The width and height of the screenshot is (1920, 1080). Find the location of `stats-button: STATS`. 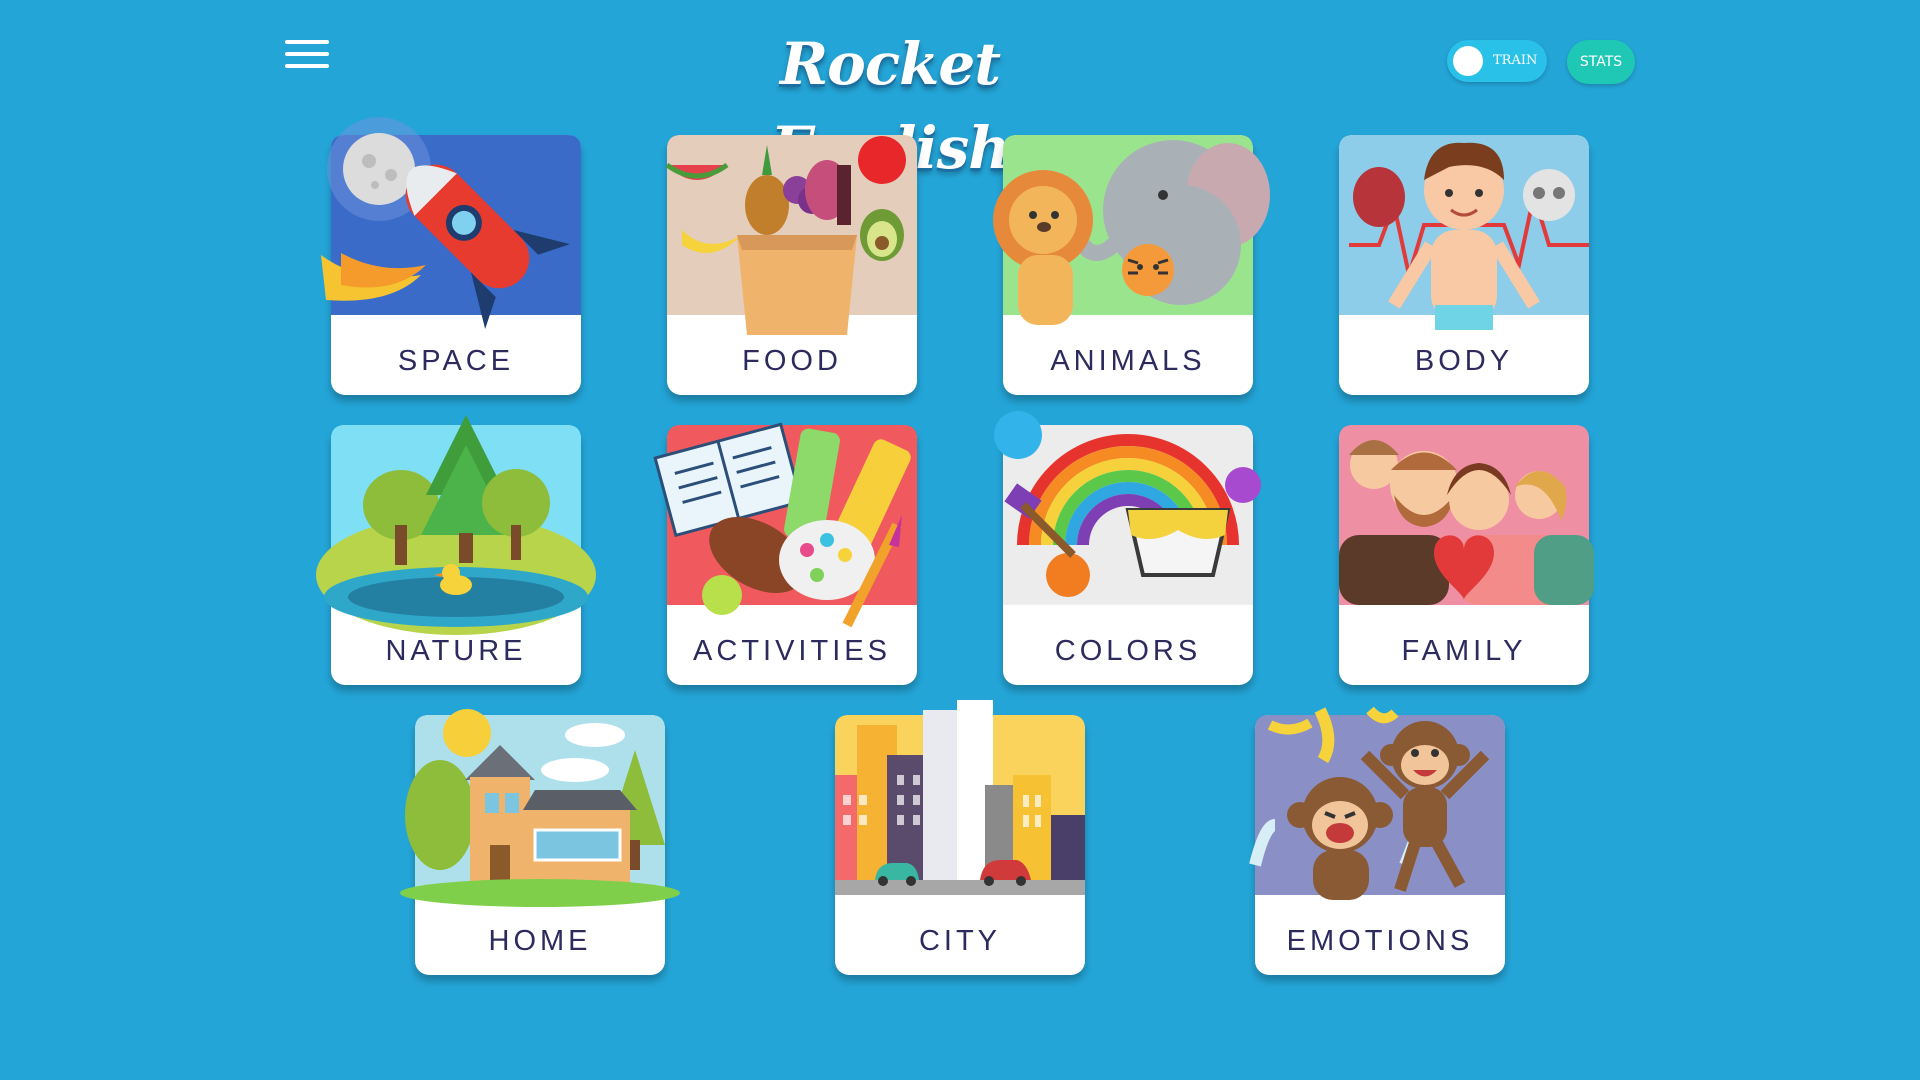

stats-button: STATS is located at coordinates (1601, 62).